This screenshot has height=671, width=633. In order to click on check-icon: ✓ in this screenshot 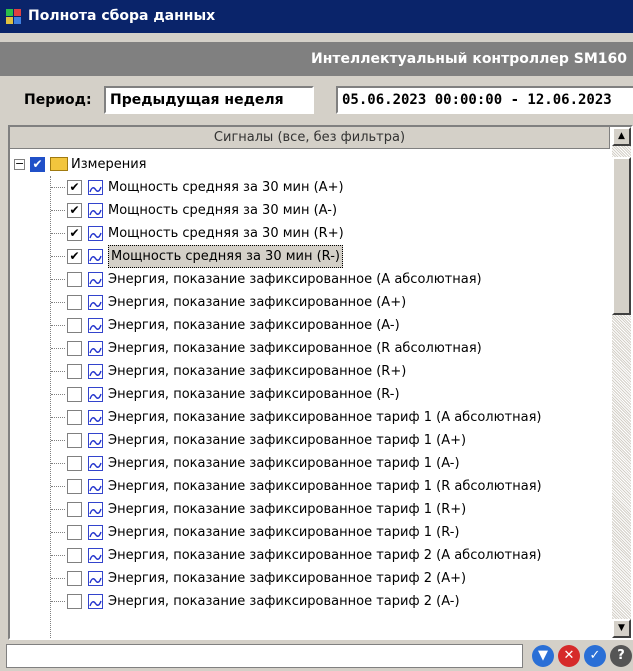, I will do `click(595, 655)`.